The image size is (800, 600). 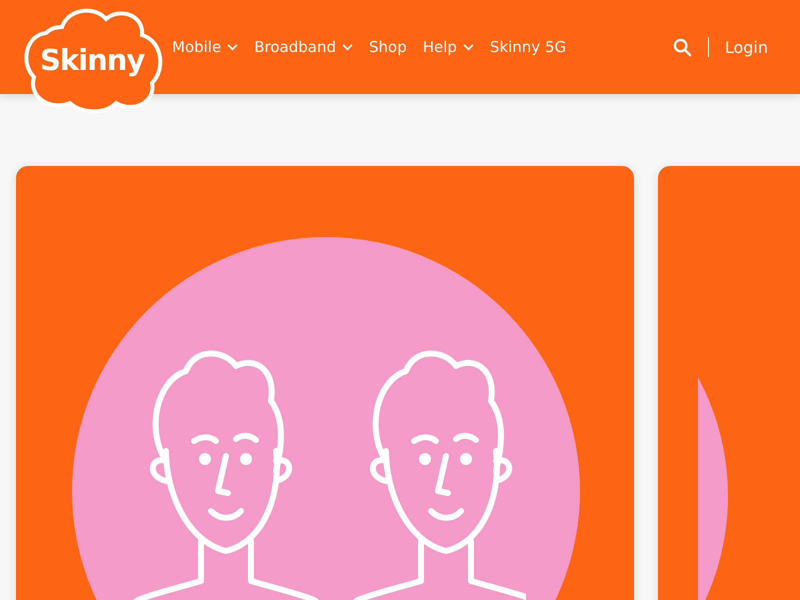 I want to click on skinny-logo: Skinny, so click(x=94, y=59).